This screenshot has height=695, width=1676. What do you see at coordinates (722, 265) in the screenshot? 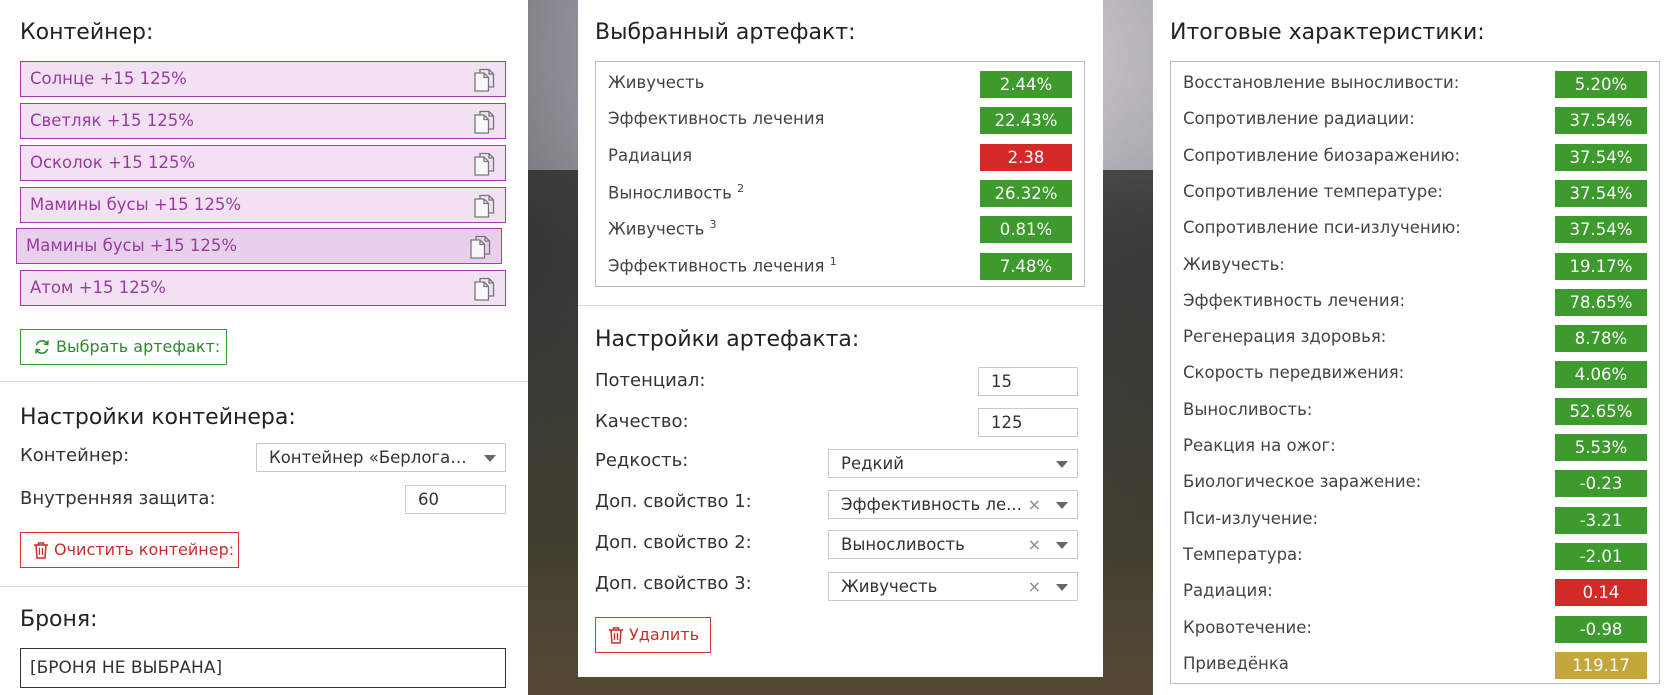
I see `stat-name: Эффективность лечения 1` at bounding box center [722, 265].